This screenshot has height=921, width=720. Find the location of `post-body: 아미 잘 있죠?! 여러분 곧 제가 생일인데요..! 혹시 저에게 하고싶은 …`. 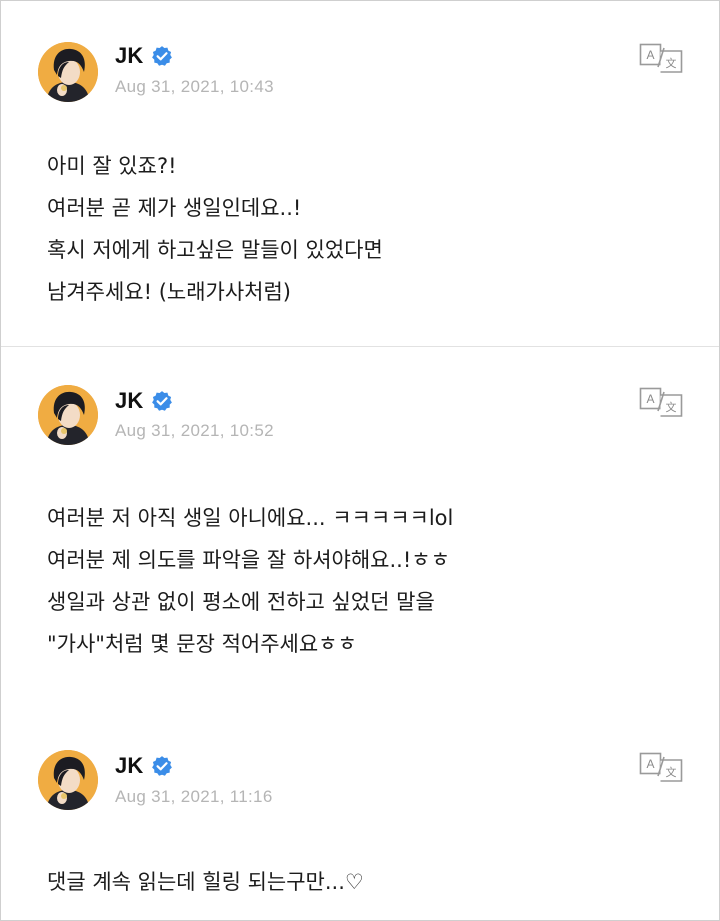

post-body: 아미 잘 있죠?! 여러분 곧 제가 생일인데요..! 혹시 저에게 하고싶은 … is located at coordinates (215, 229).